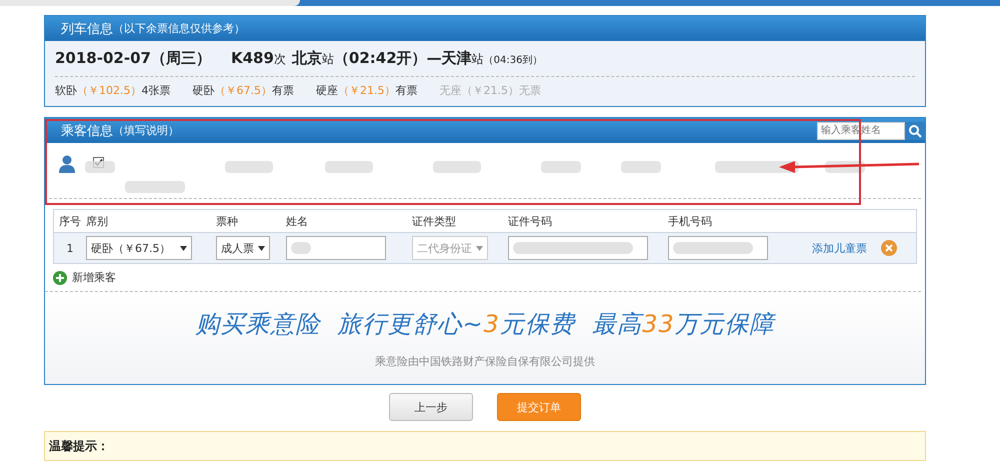 This screenshot has width=1000, height=462. I want to click on phone-field, so click(718, 248).